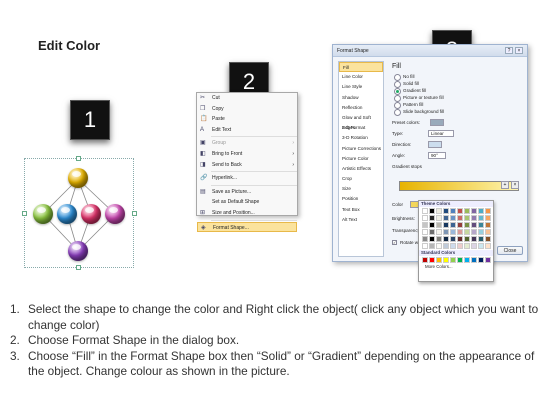 The height and width of the screenshot is (420, 560). I want to click on menu-item-send-to-back: ◨ Send to Back ›, so click(247, 165).